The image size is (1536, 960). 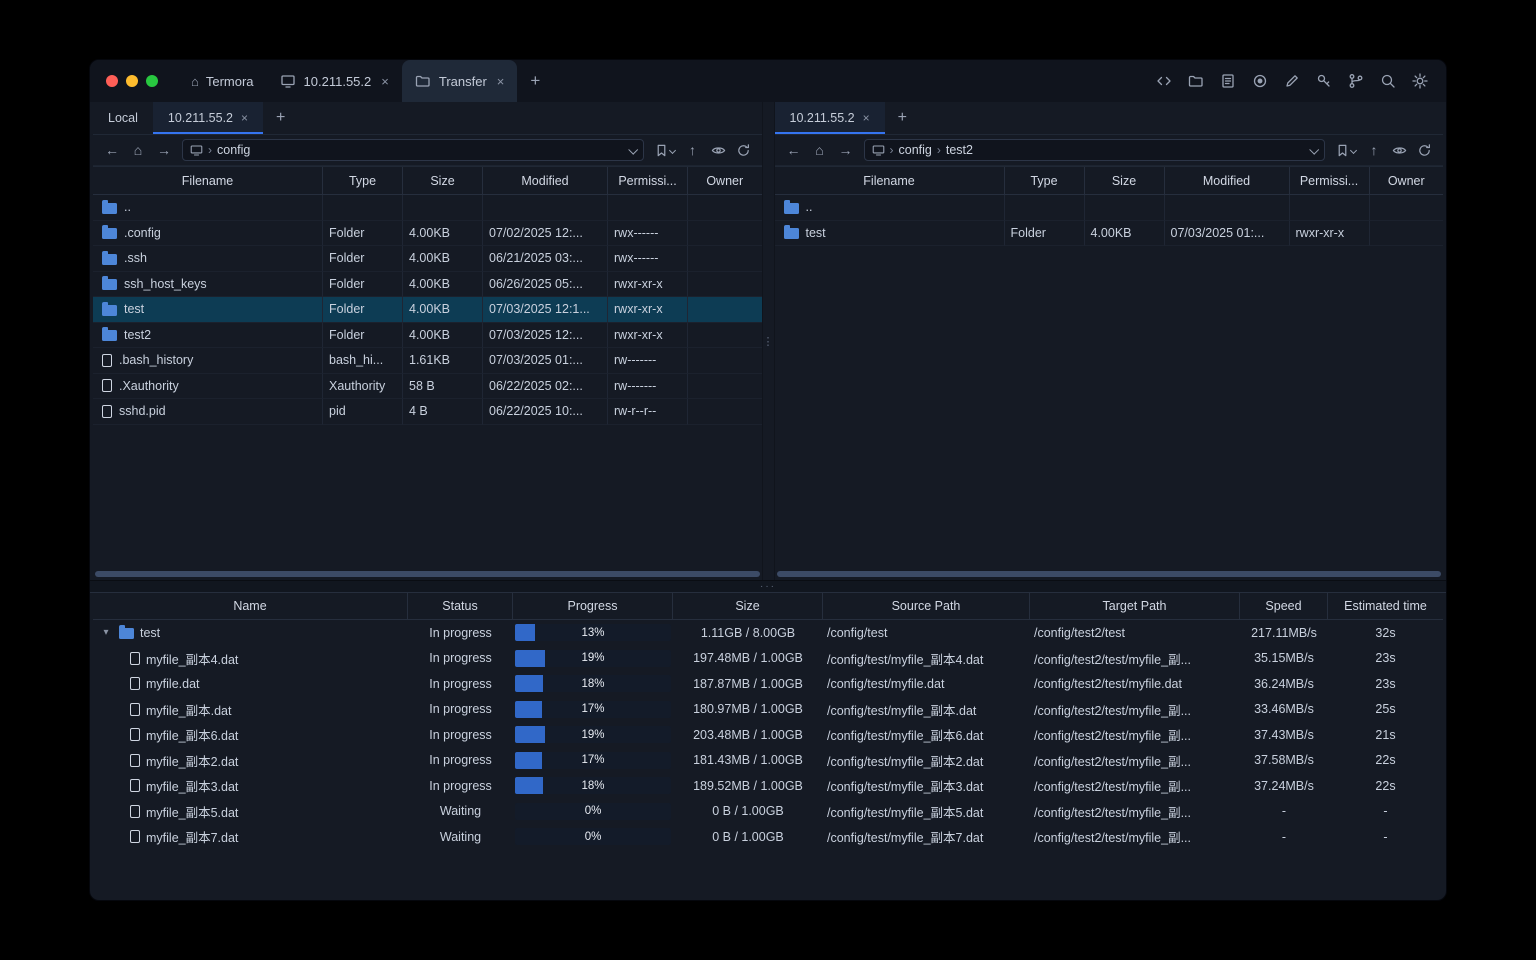 I want to click on progress-percent-label: 13%, so click(x=593, y=632).